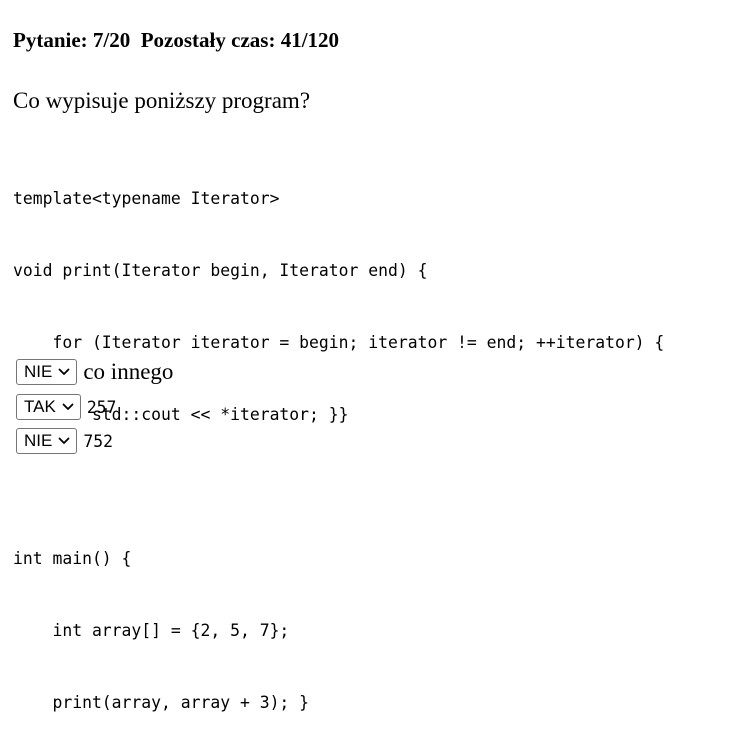  Describe the element at coordinates (98, 441) in the screenshot. I see `answer-3-text: 752` at that location.